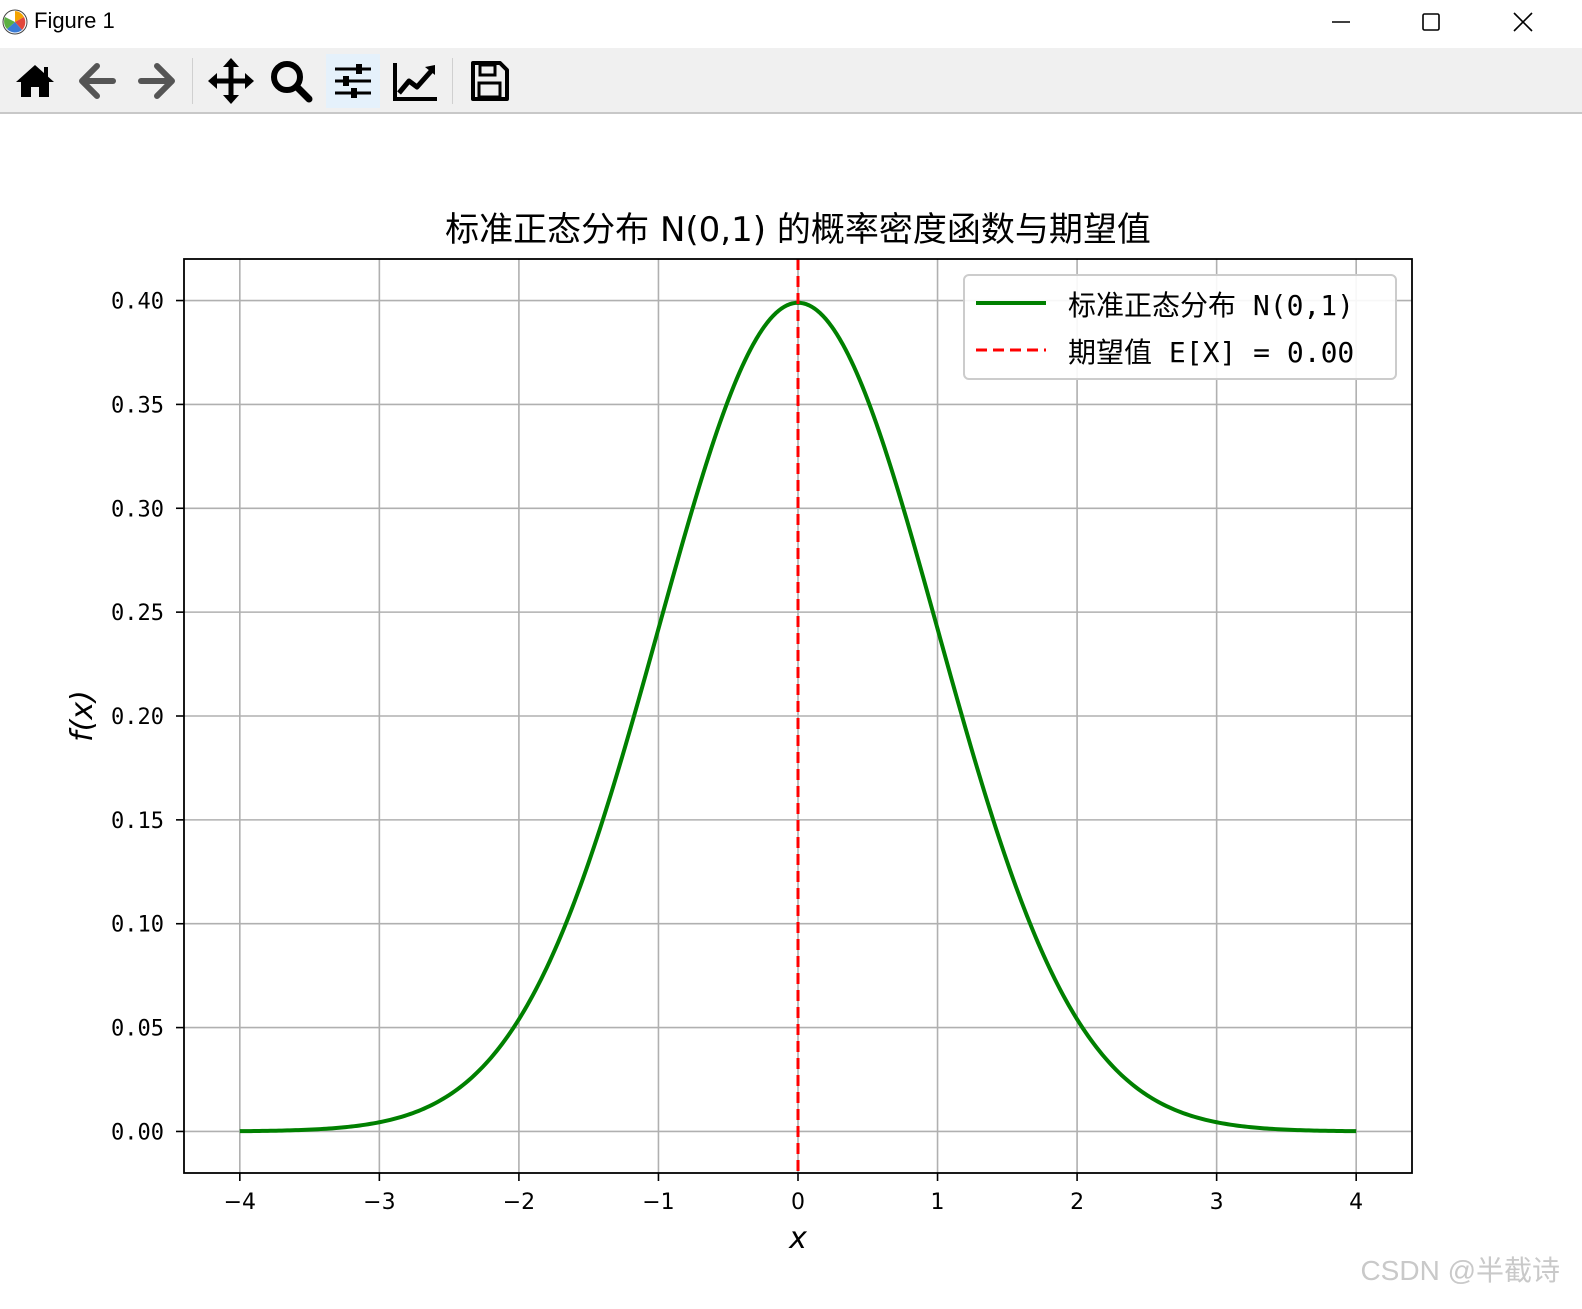  What do you see at coordinates (798, 230) in the screenshot?
I see `chart-title: 标准正态分布 N(0,1) 的概率密度函数与期望值` at bounding box center [798, 230].